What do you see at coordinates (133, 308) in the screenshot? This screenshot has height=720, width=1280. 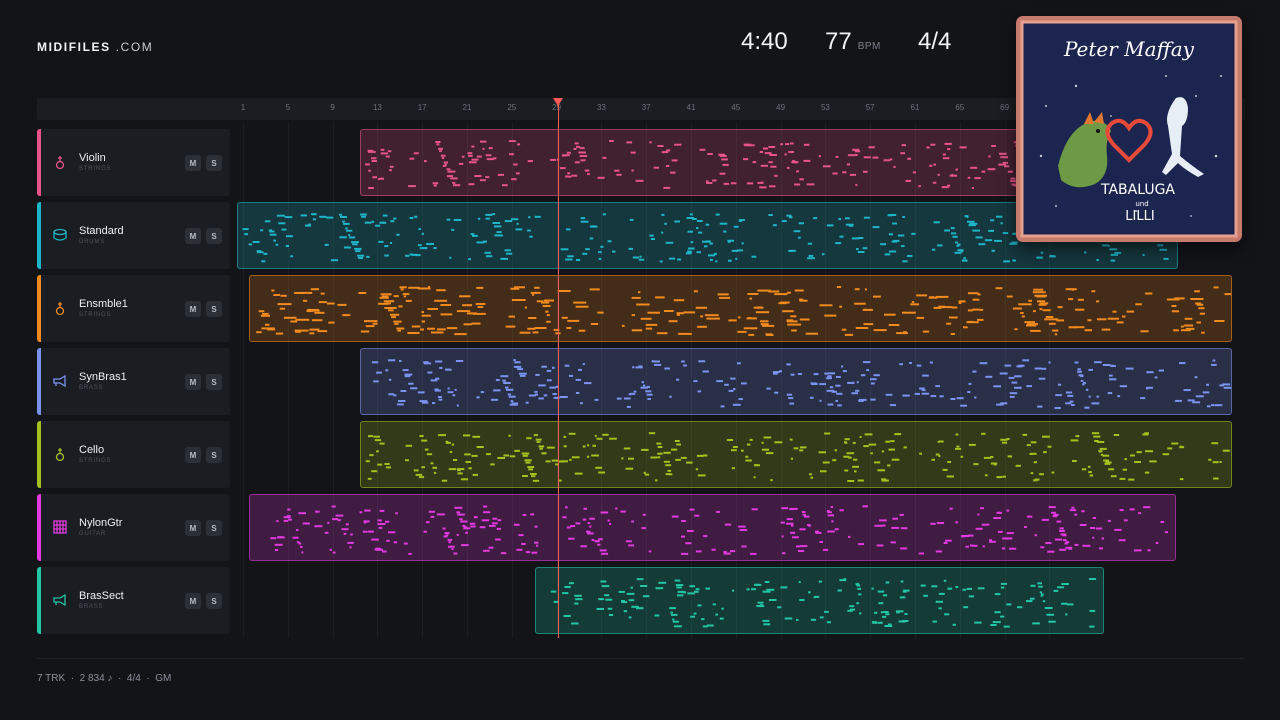 I see `track-header: Ensmble1 STRINGS M S` at bounding box center [133, 308].